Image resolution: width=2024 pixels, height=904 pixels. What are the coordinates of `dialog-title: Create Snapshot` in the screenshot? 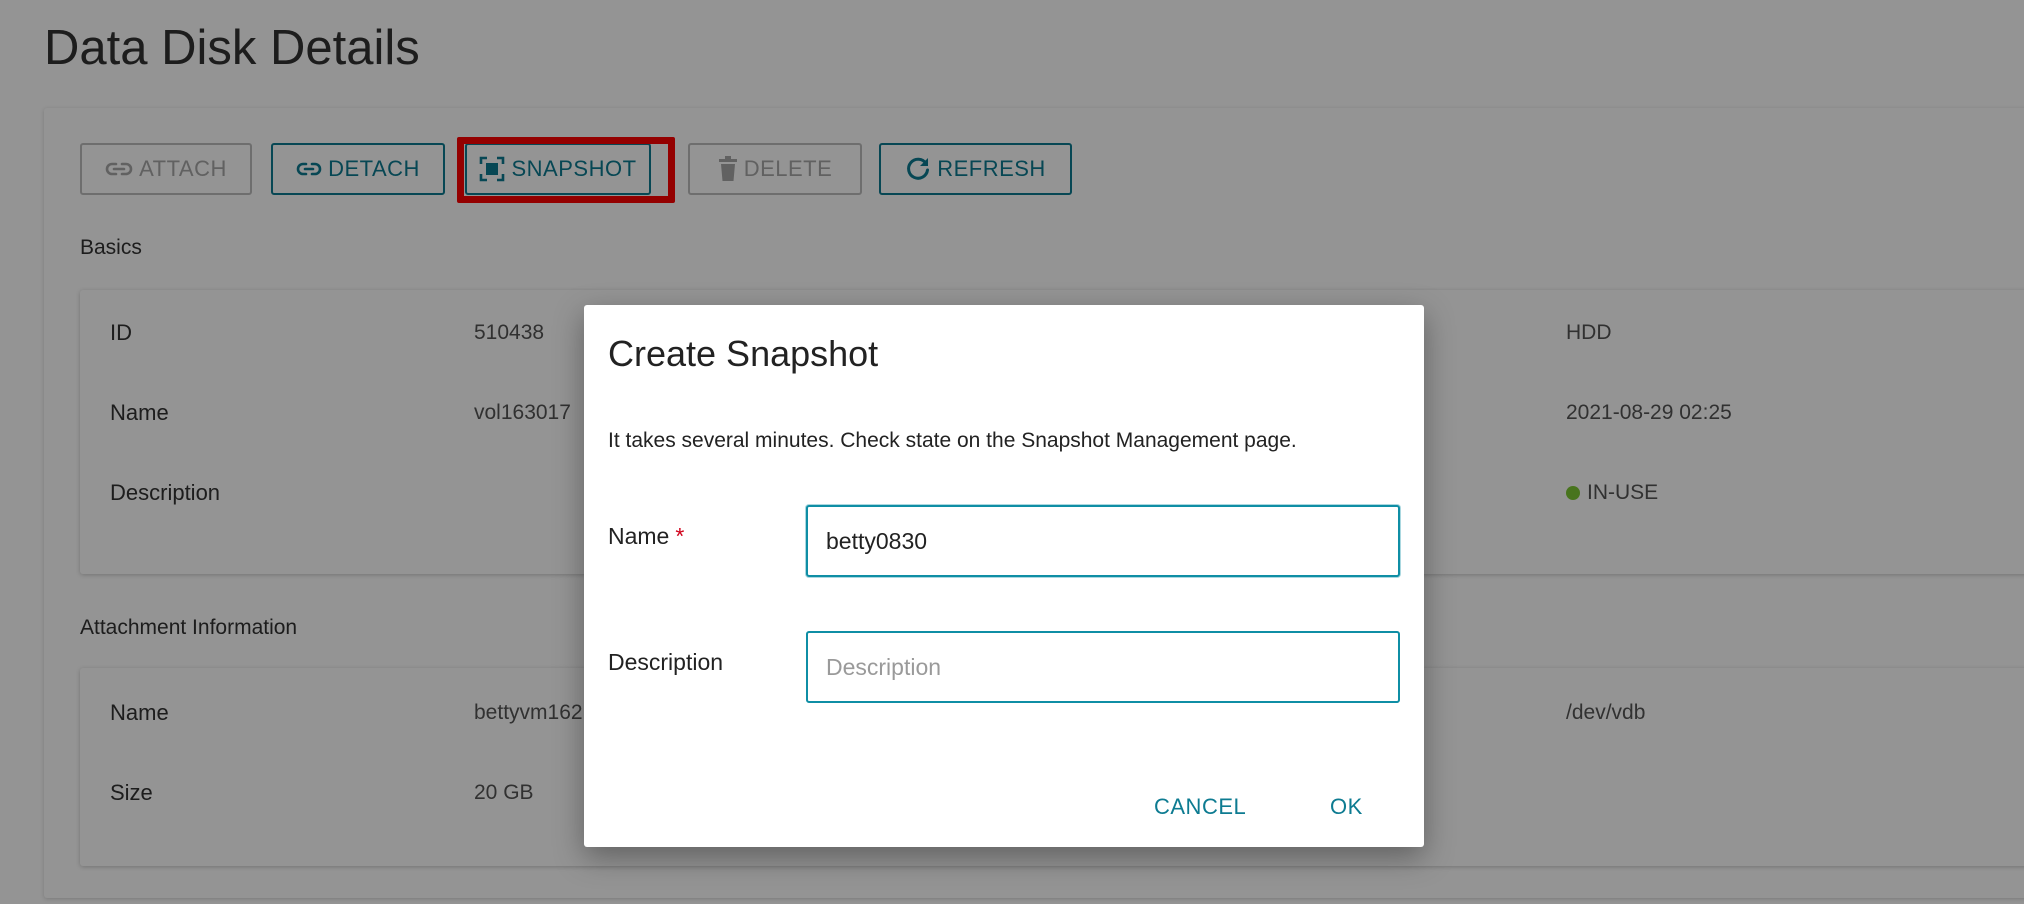 It's located at (743, 353).